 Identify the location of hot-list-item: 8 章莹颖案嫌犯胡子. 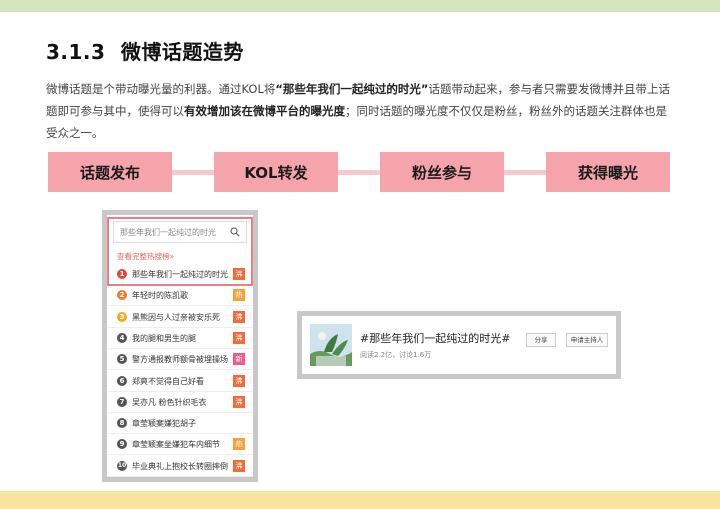
(180, 423).